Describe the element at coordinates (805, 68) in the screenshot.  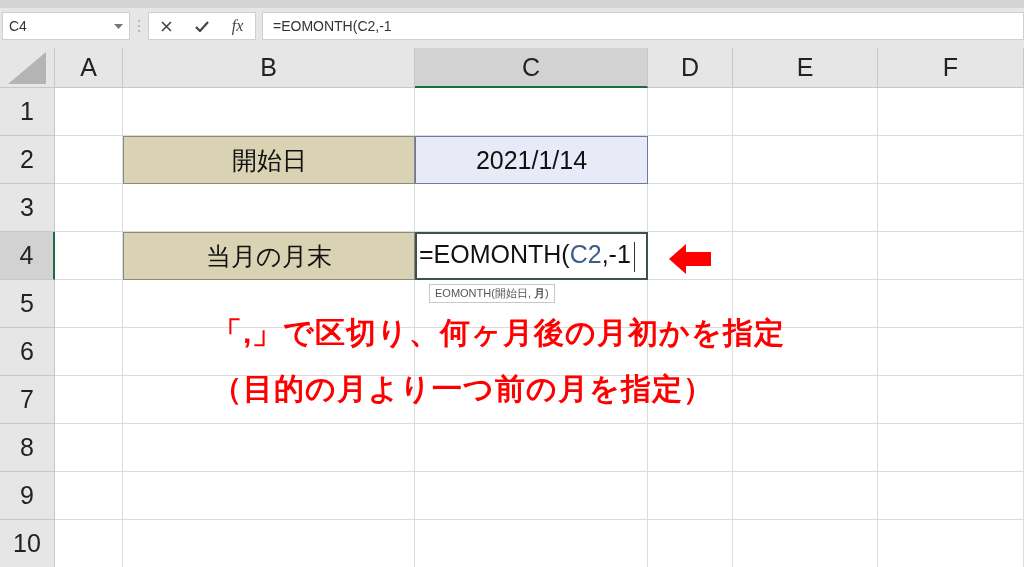
I see `column-header: E` at that location.